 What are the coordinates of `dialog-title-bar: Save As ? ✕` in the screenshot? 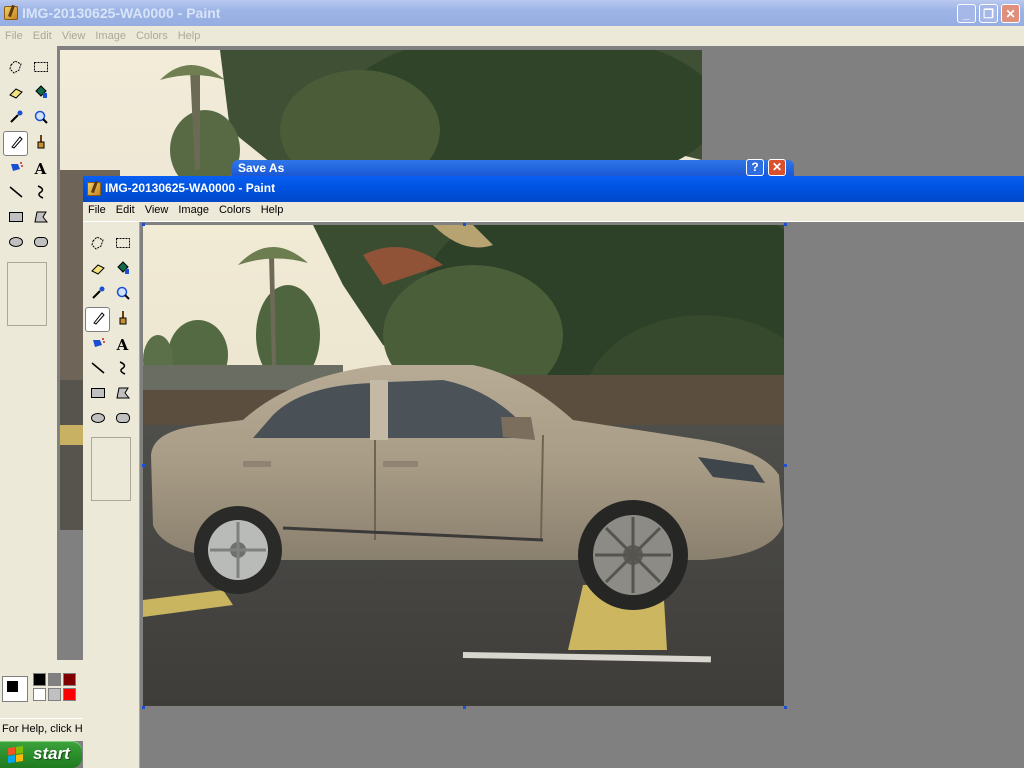 It's located at (513, 167).